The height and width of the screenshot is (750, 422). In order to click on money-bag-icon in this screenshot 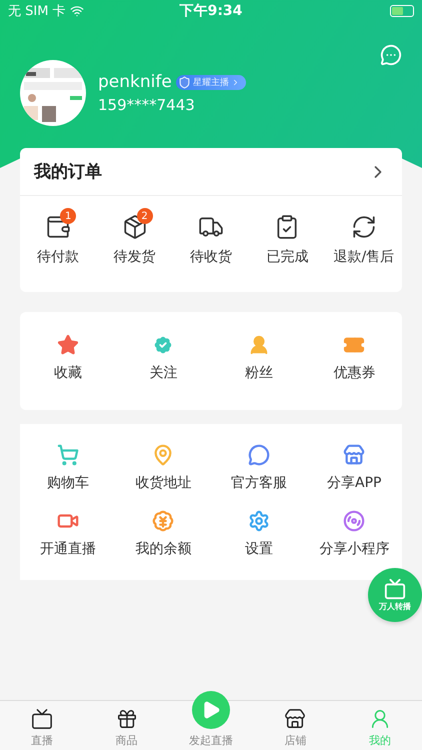, I will do `click(163, 521)`.